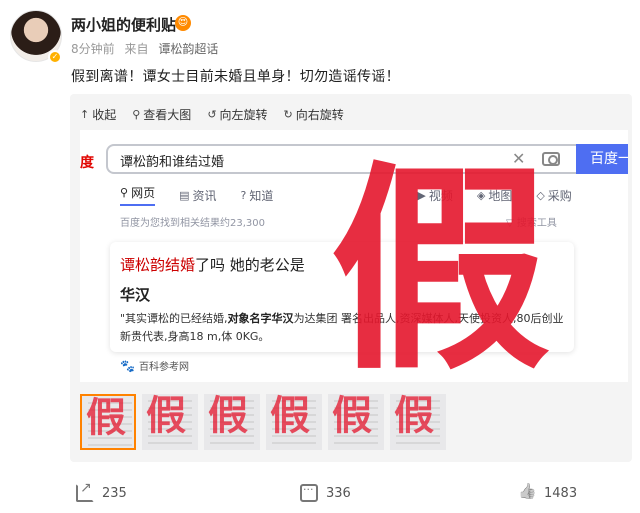  Describe the element at coordinates (174, 318) in the screenshot. I see `snippet-pre: "其实谭松的已经结婚,` at that location.